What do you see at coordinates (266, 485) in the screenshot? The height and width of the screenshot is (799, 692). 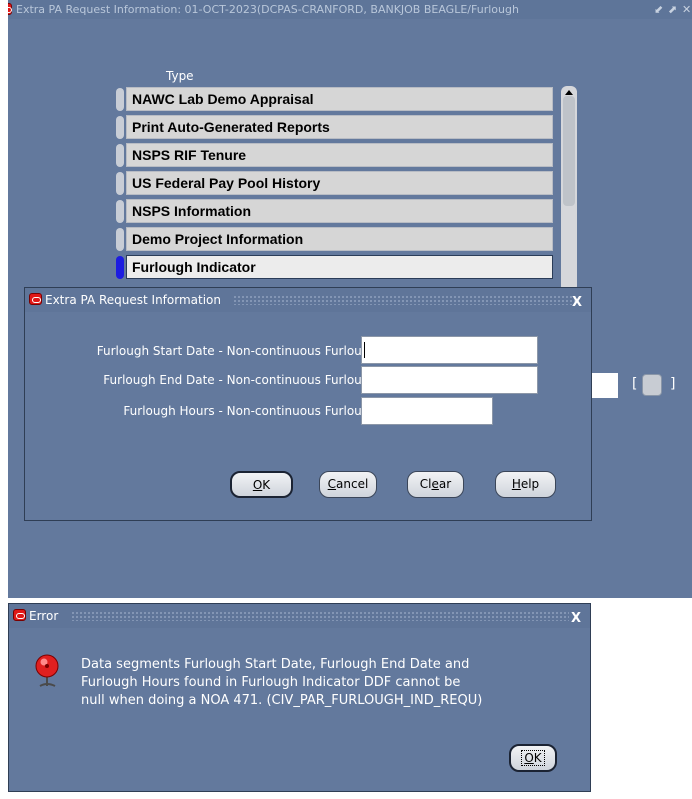 I see `ok-label: K` at bounding box center [266, 485].